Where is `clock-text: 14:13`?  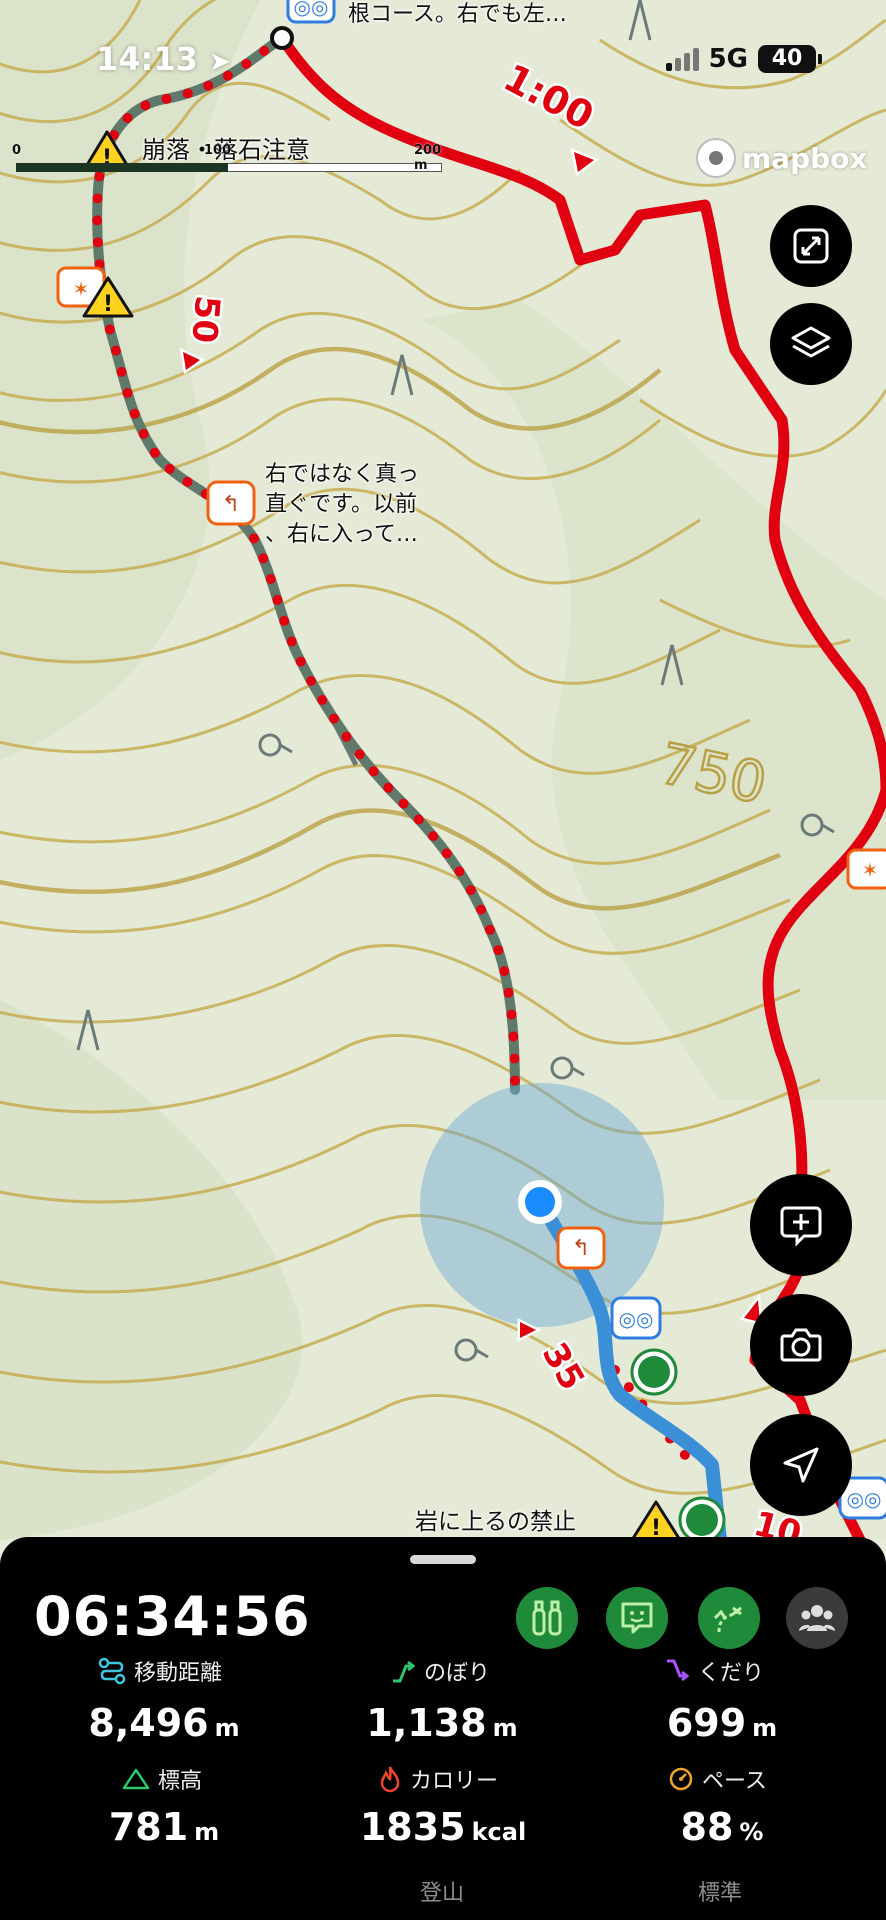
clock-text: 14:13 is located at coordinates (147, 59).